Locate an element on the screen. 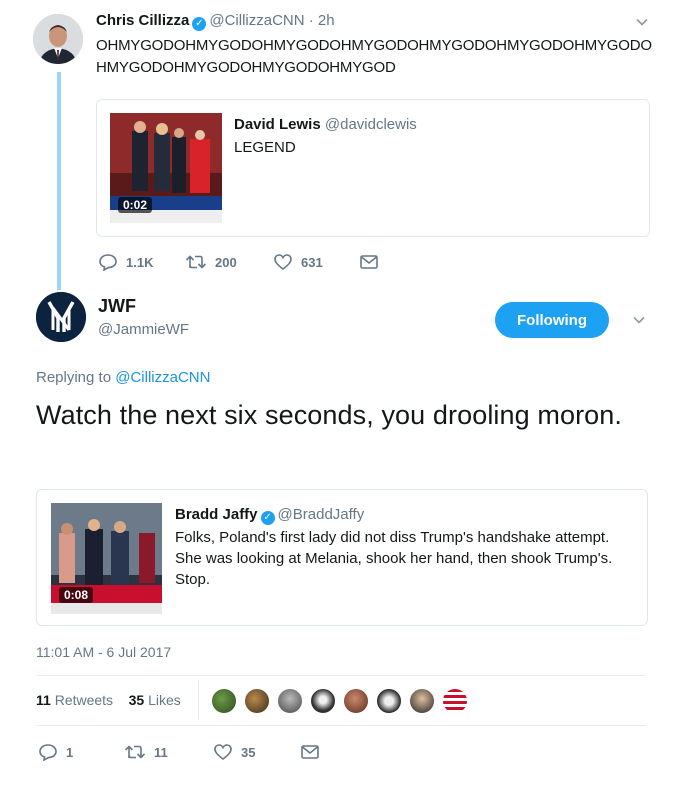 Image resolution: width=674 pixels, height=785 pixels. quoted-author-name: Bradd Jaffy is located at coordinates (216, 514).